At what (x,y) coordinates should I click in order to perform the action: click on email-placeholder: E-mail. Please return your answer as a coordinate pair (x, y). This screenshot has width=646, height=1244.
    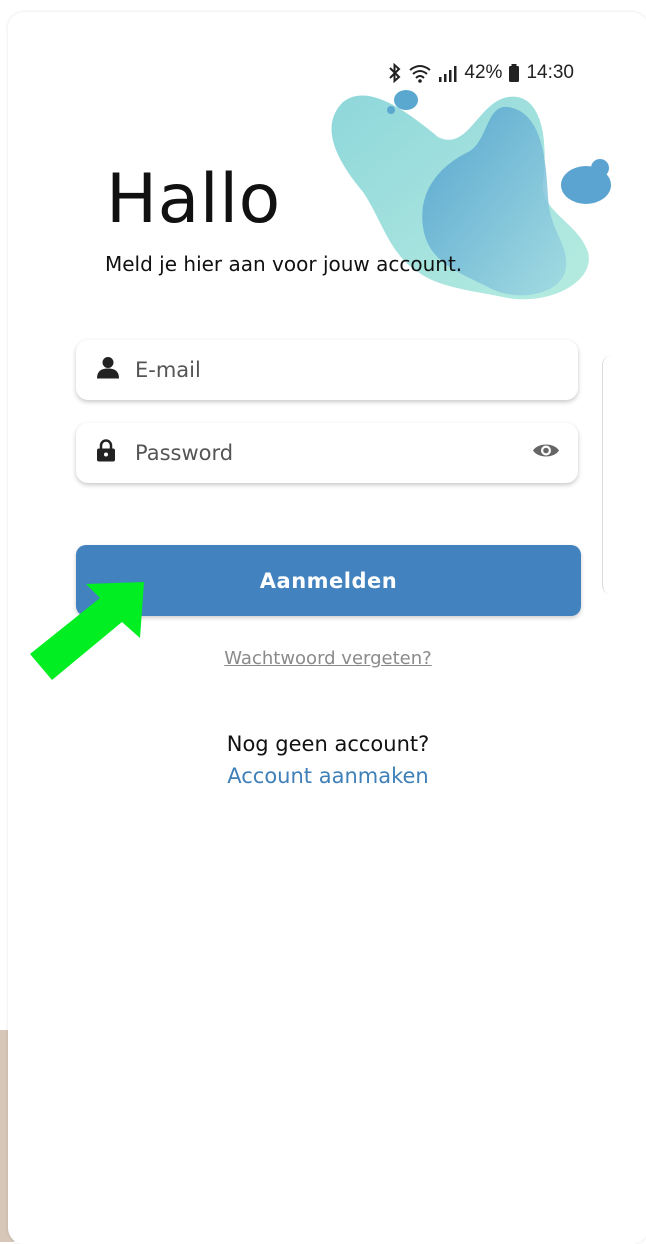
    Looking at the image, I should click on (168, 370).